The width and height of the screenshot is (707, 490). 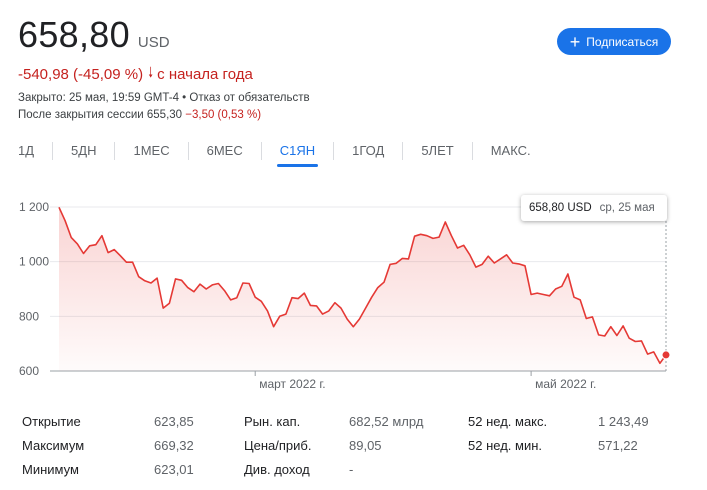 What do you see at coordinates (313, 445) in the screenshot?
I see `stat-pe: Цена/приб. 89,05` at bounding box center [313, 445].